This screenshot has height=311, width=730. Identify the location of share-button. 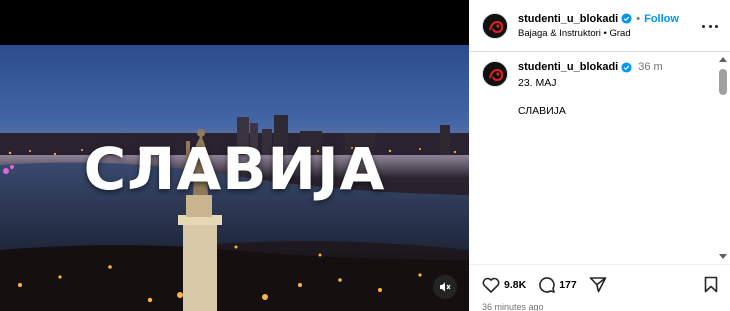
(598, 284).